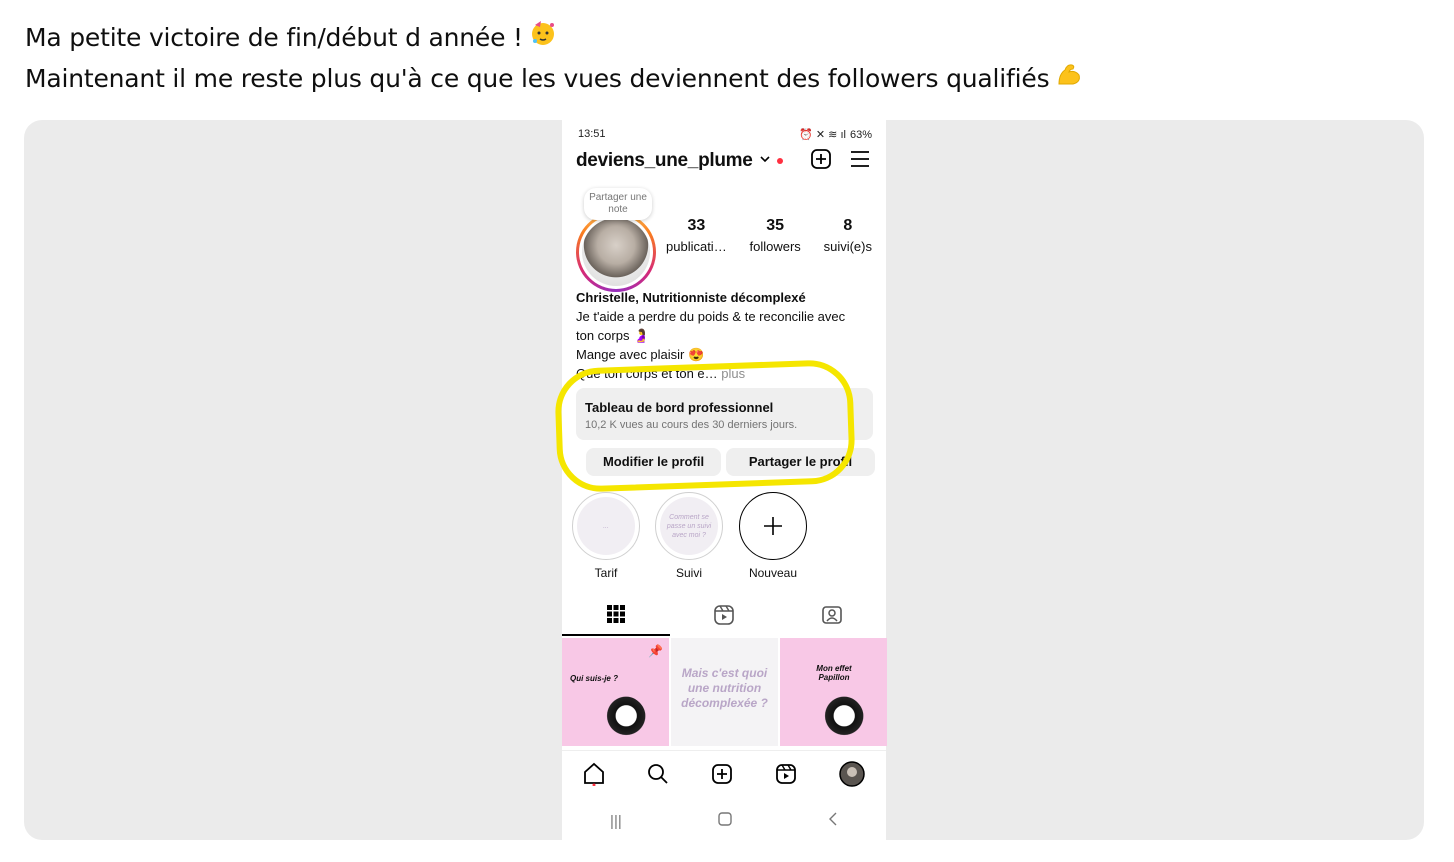 This screenshot has width=1454, height=862. Describe the element at coordinates (821, 161) in the screenshot. I see `create-post-icon` at that location.